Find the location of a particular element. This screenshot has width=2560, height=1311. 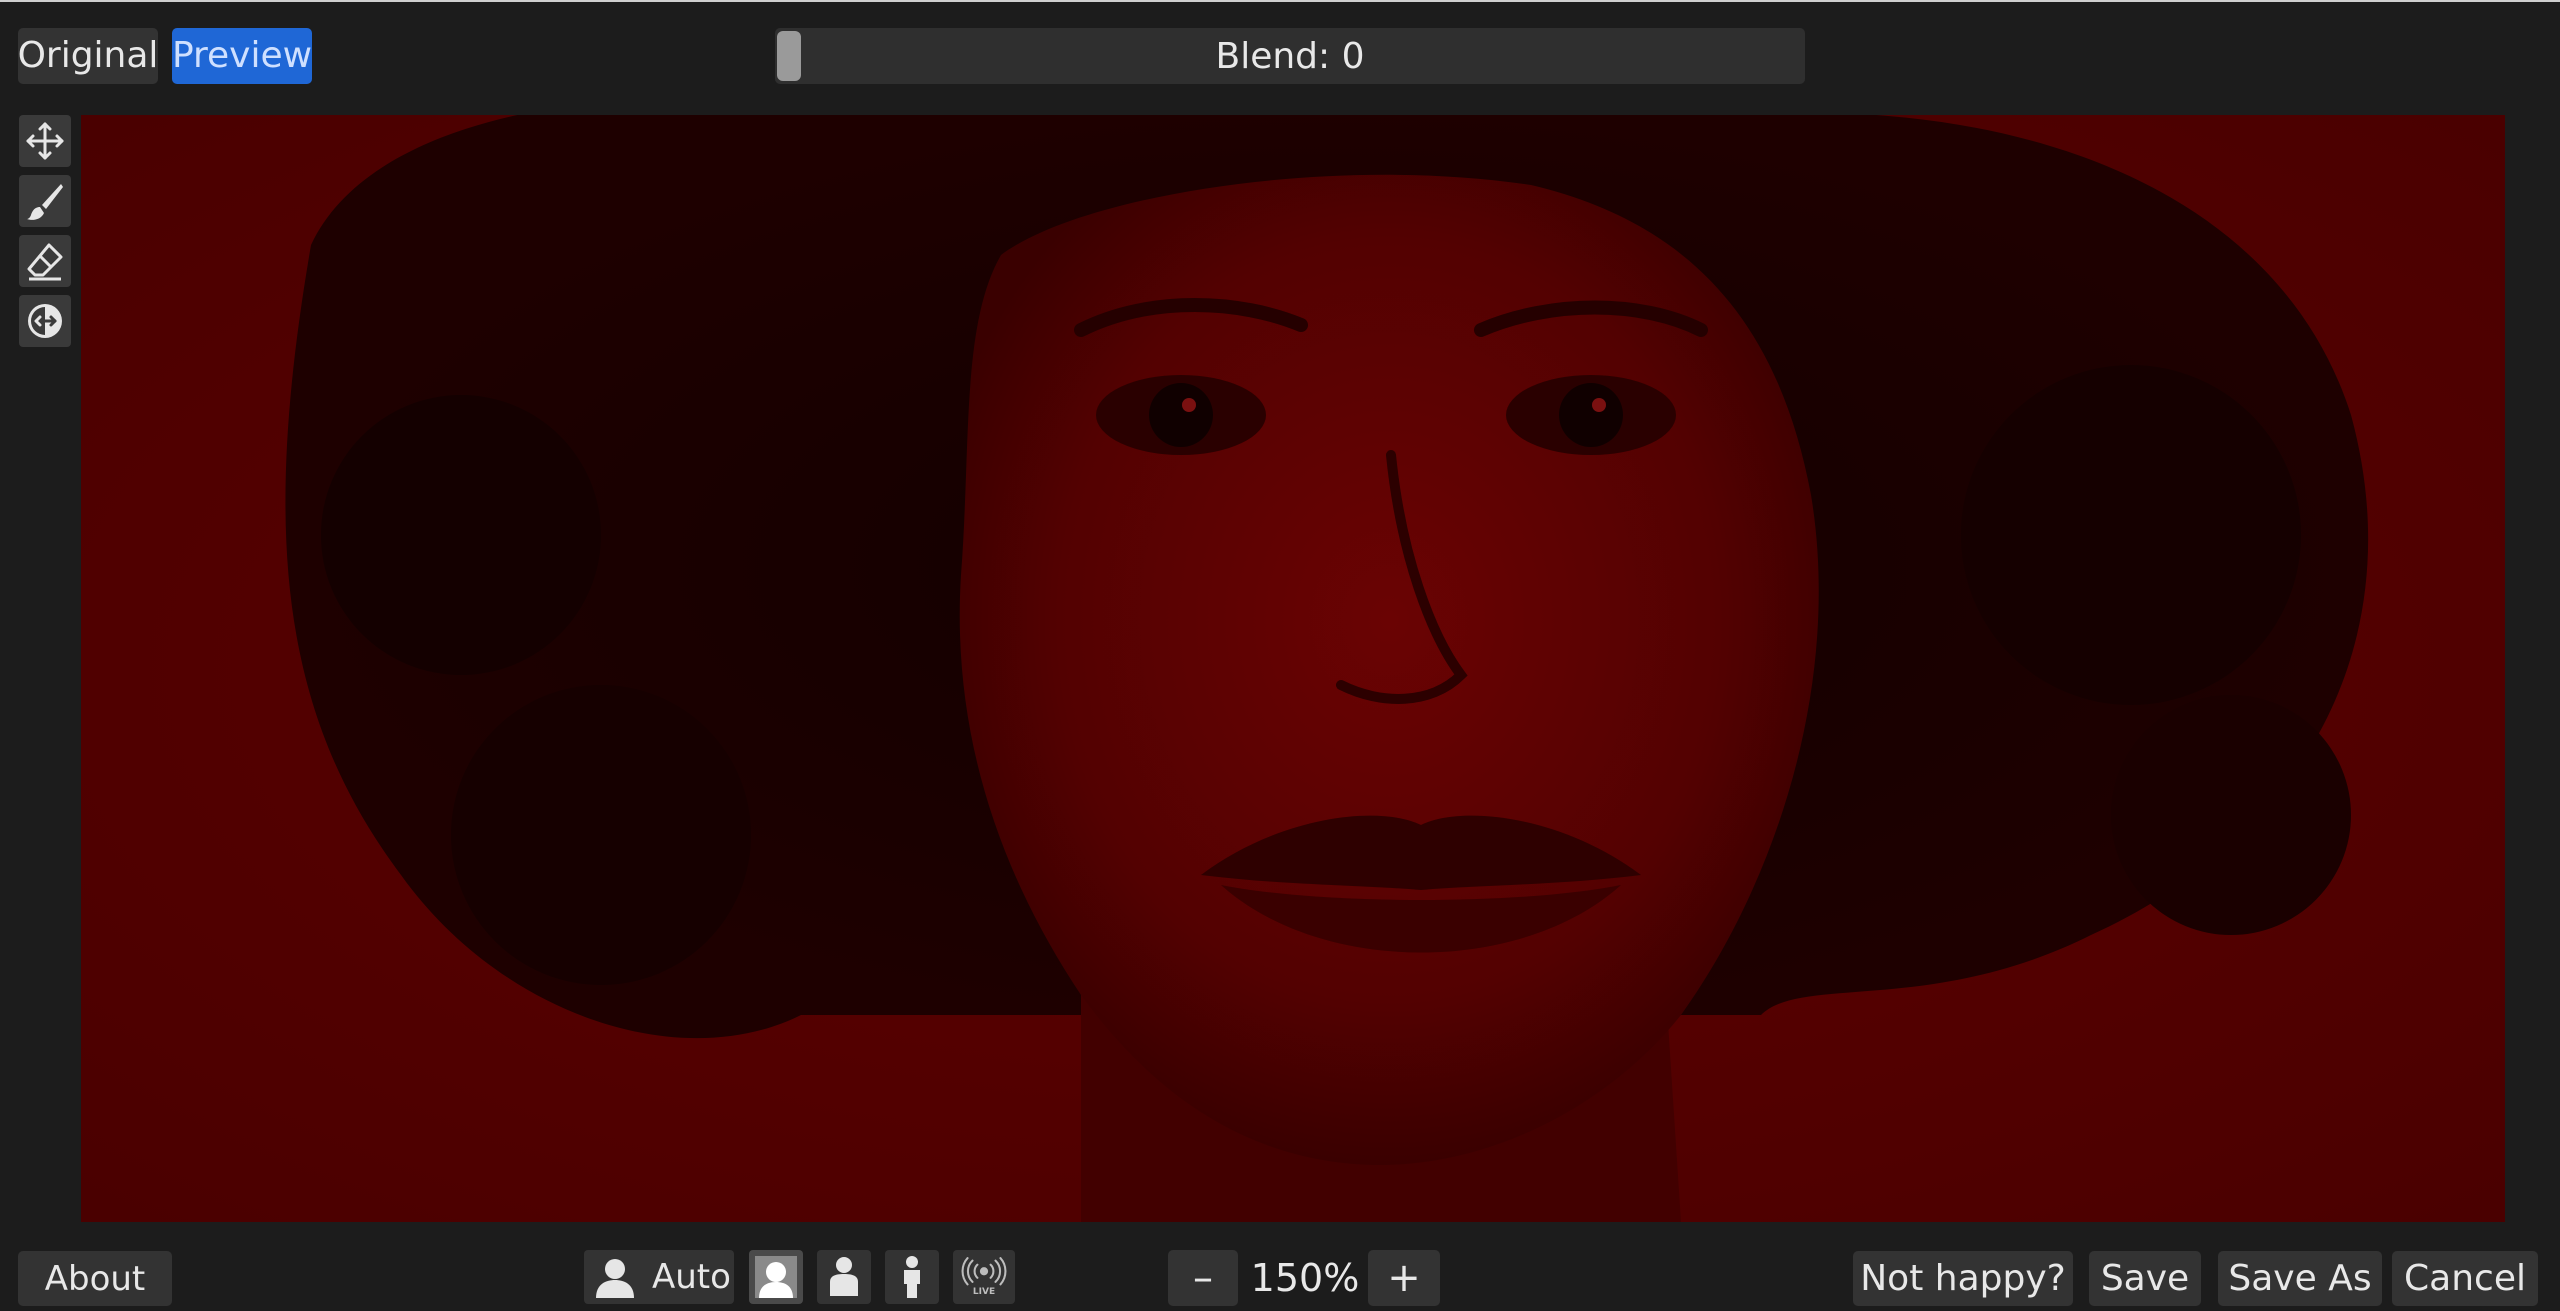

blend-label: Blend: 0 is located at coordinates (1290, 56).